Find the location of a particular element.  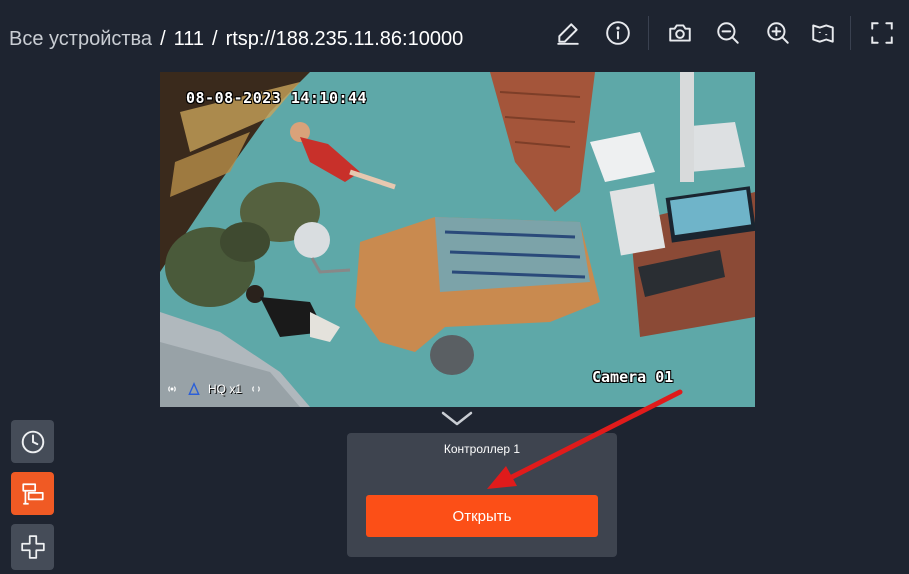

open-button: Открыть is located at coordinates (482, 516).